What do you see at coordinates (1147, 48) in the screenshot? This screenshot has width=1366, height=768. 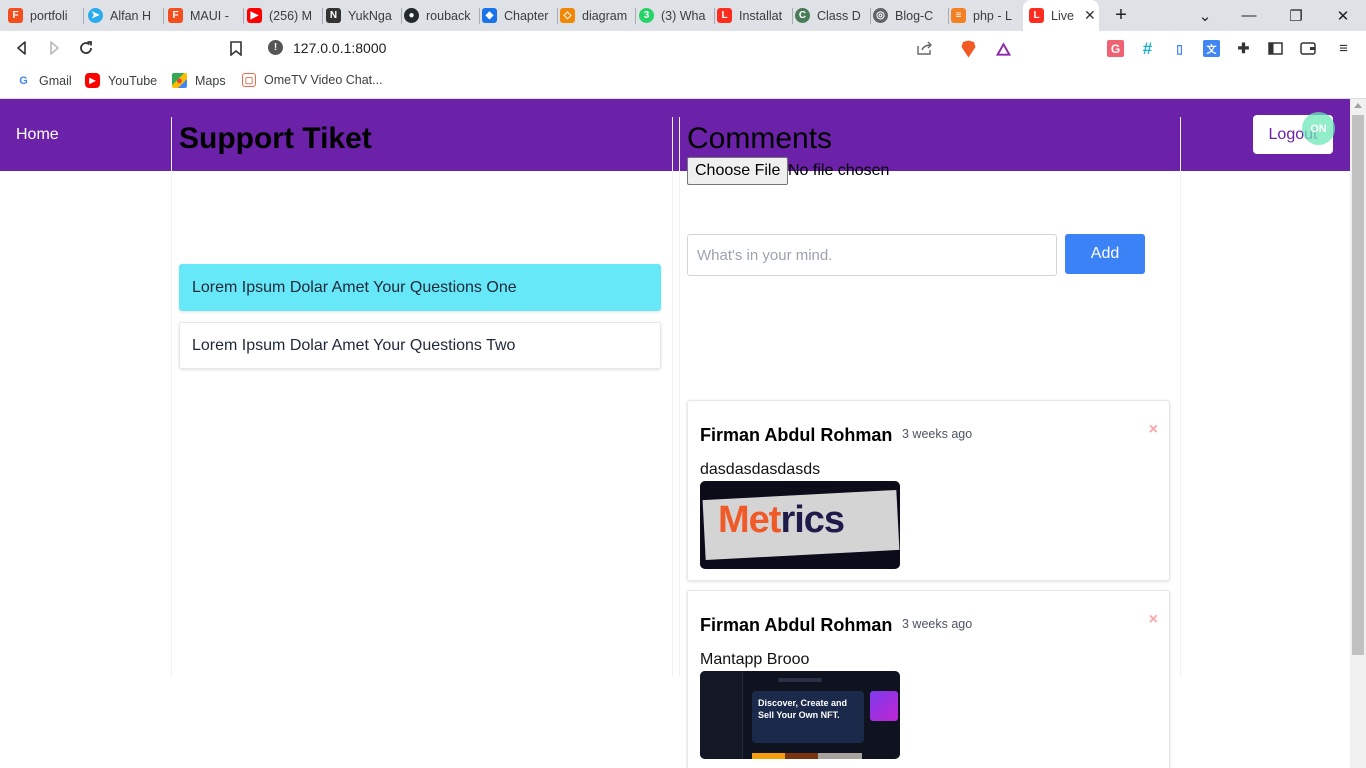 I see `hashtag-extension-icon: #` at bounding box center [1147, 48].